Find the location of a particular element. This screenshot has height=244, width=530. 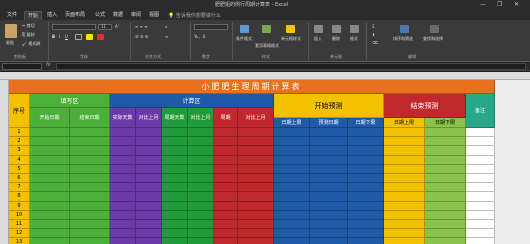

clear-icon: ⌫ is located at coordinates (375, 42).